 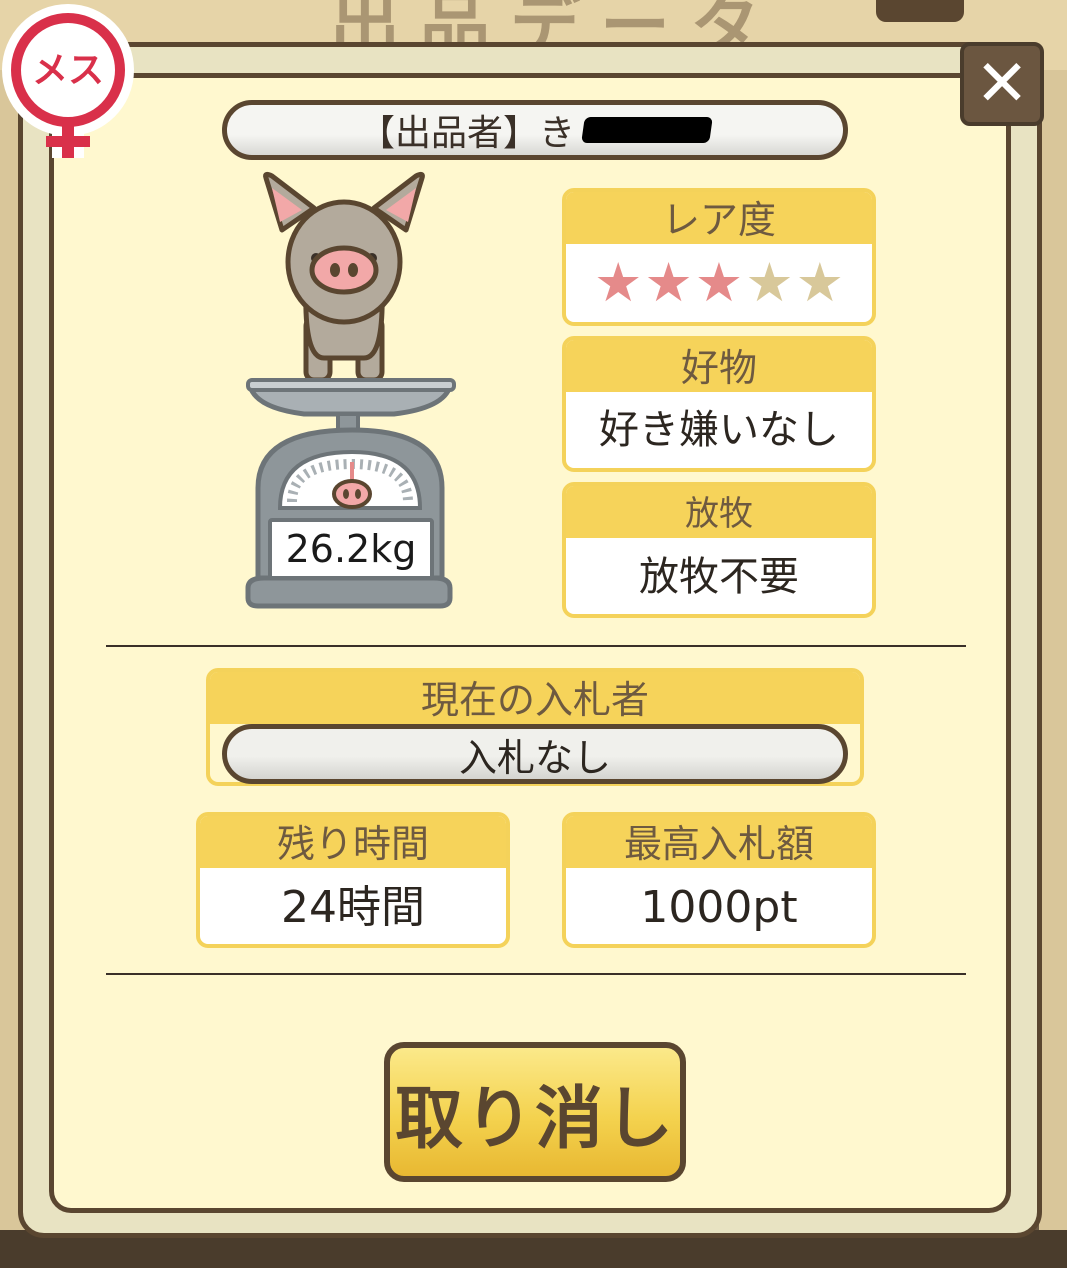 I want to click on time-left-label: 残り時間, so click(x=353, y=842).